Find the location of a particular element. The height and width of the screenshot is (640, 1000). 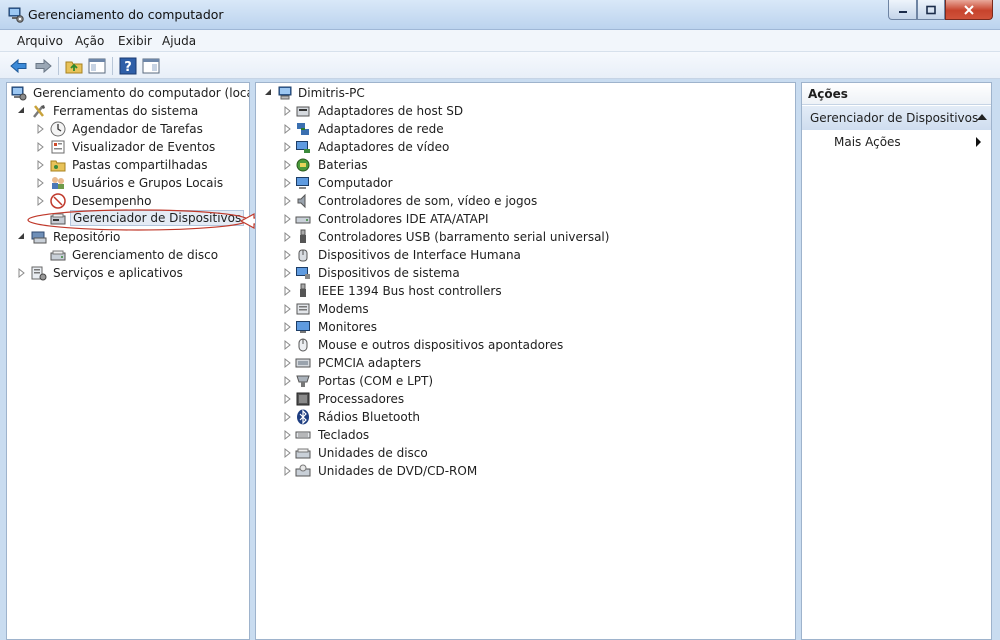

tree-item-local-users: Usuários e Grupos Locais is located at coordinates (141, 183).